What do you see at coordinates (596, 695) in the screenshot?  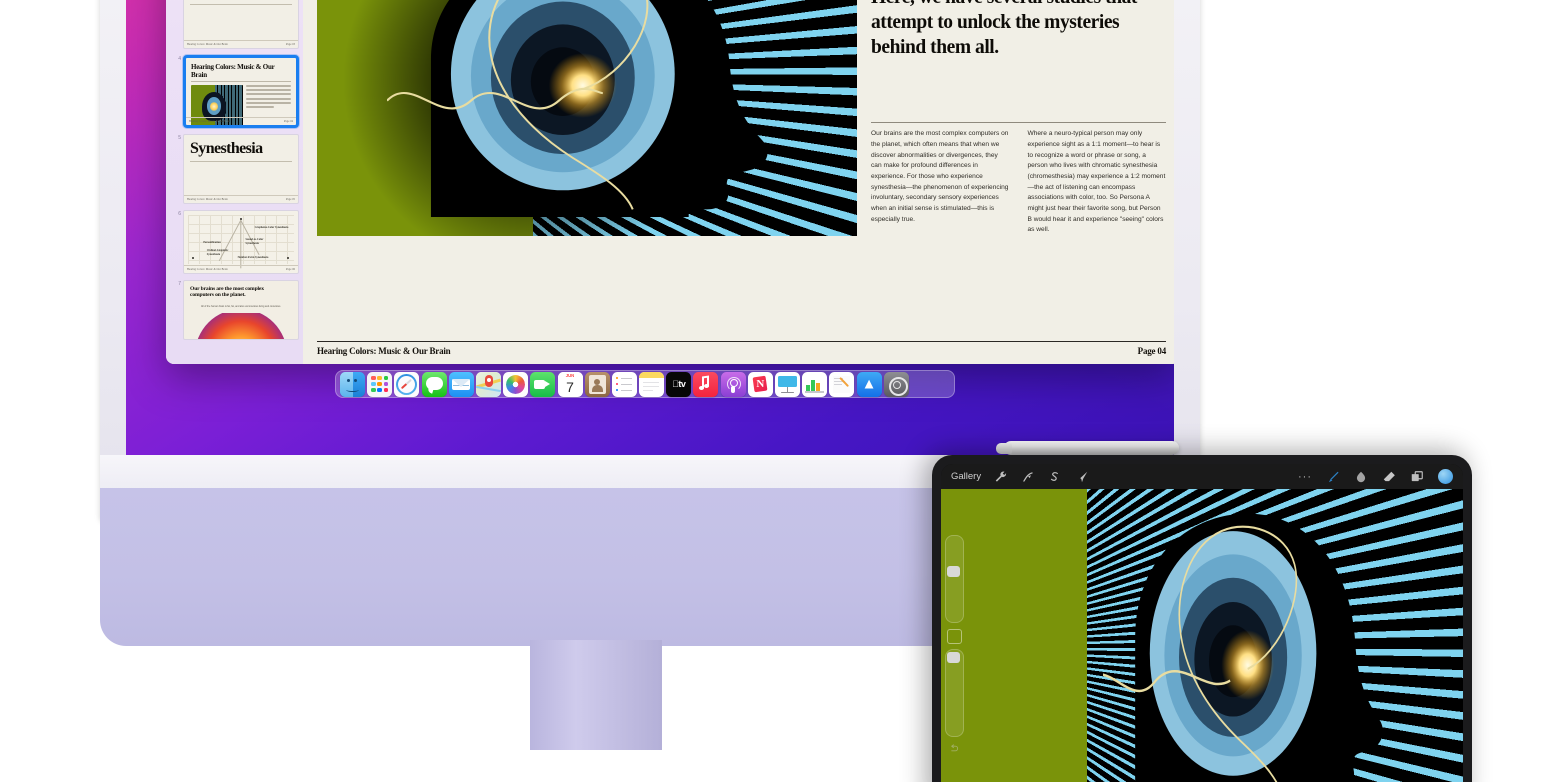 I see `imac-stand-neck` at bounding box center [596, 695].